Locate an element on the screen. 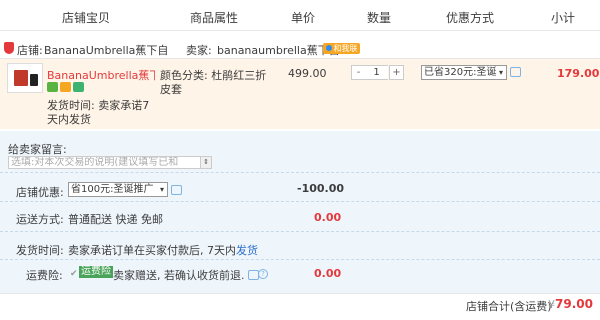 The height and width of the screenshot is (320, 600). help-icon: ? is located at coordinates (263, 274).